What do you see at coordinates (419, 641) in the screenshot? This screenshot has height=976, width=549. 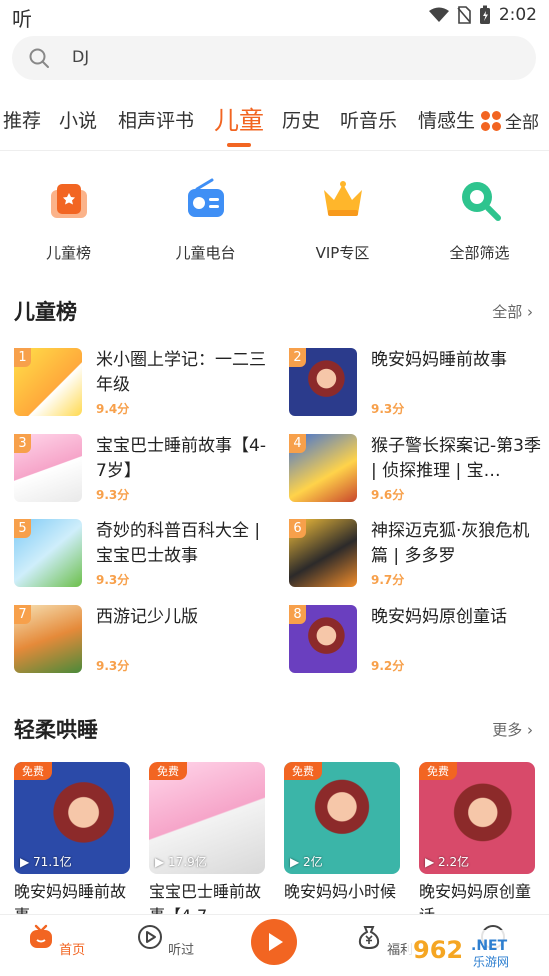 I see `ranking-item: 8 晚安妈妈原创童话 9.2分` at bounding box center [419, 641].